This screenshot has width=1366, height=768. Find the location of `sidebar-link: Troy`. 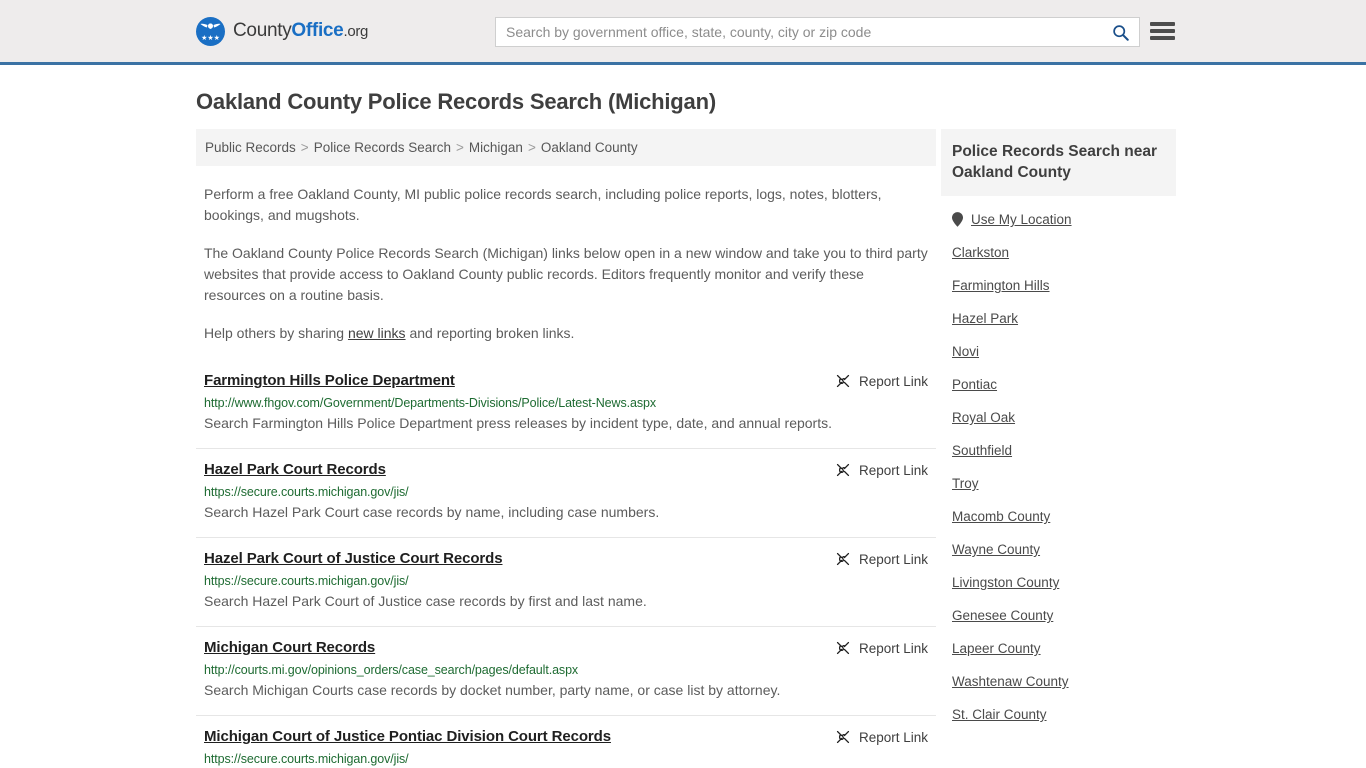

sidebar-link: Troy is located at coordinates (965, 483).